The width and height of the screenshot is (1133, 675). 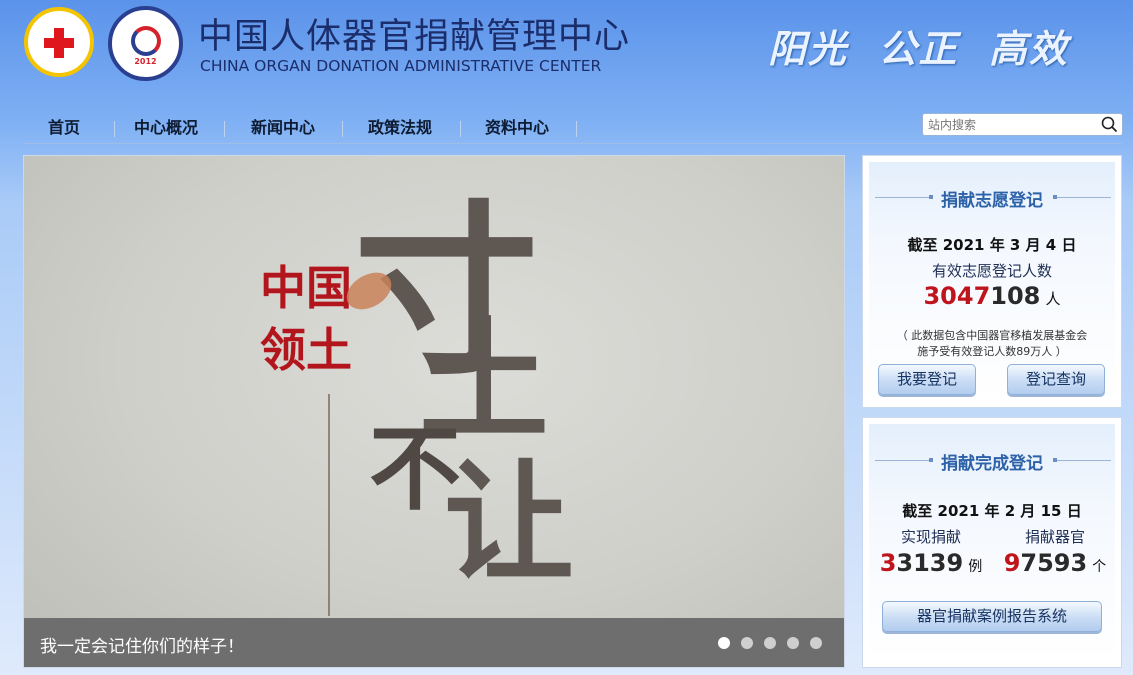 I want to click on organs-count-dark: 7593, so click(x=1054, y=563).